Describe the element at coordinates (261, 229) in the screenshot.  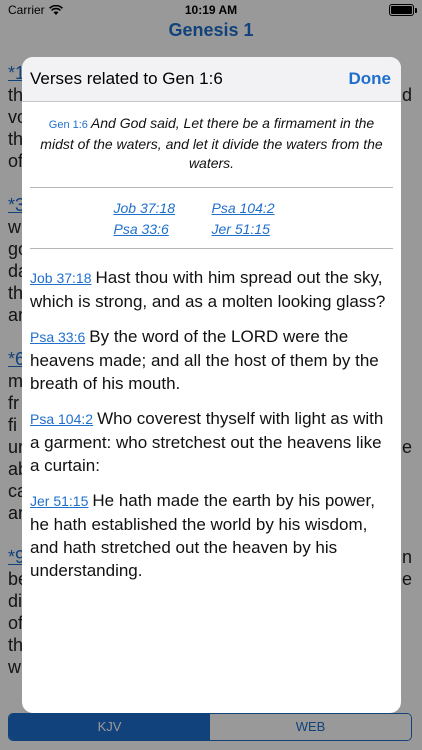
I see `cross-reference-link: Jer 51:15` at that location.